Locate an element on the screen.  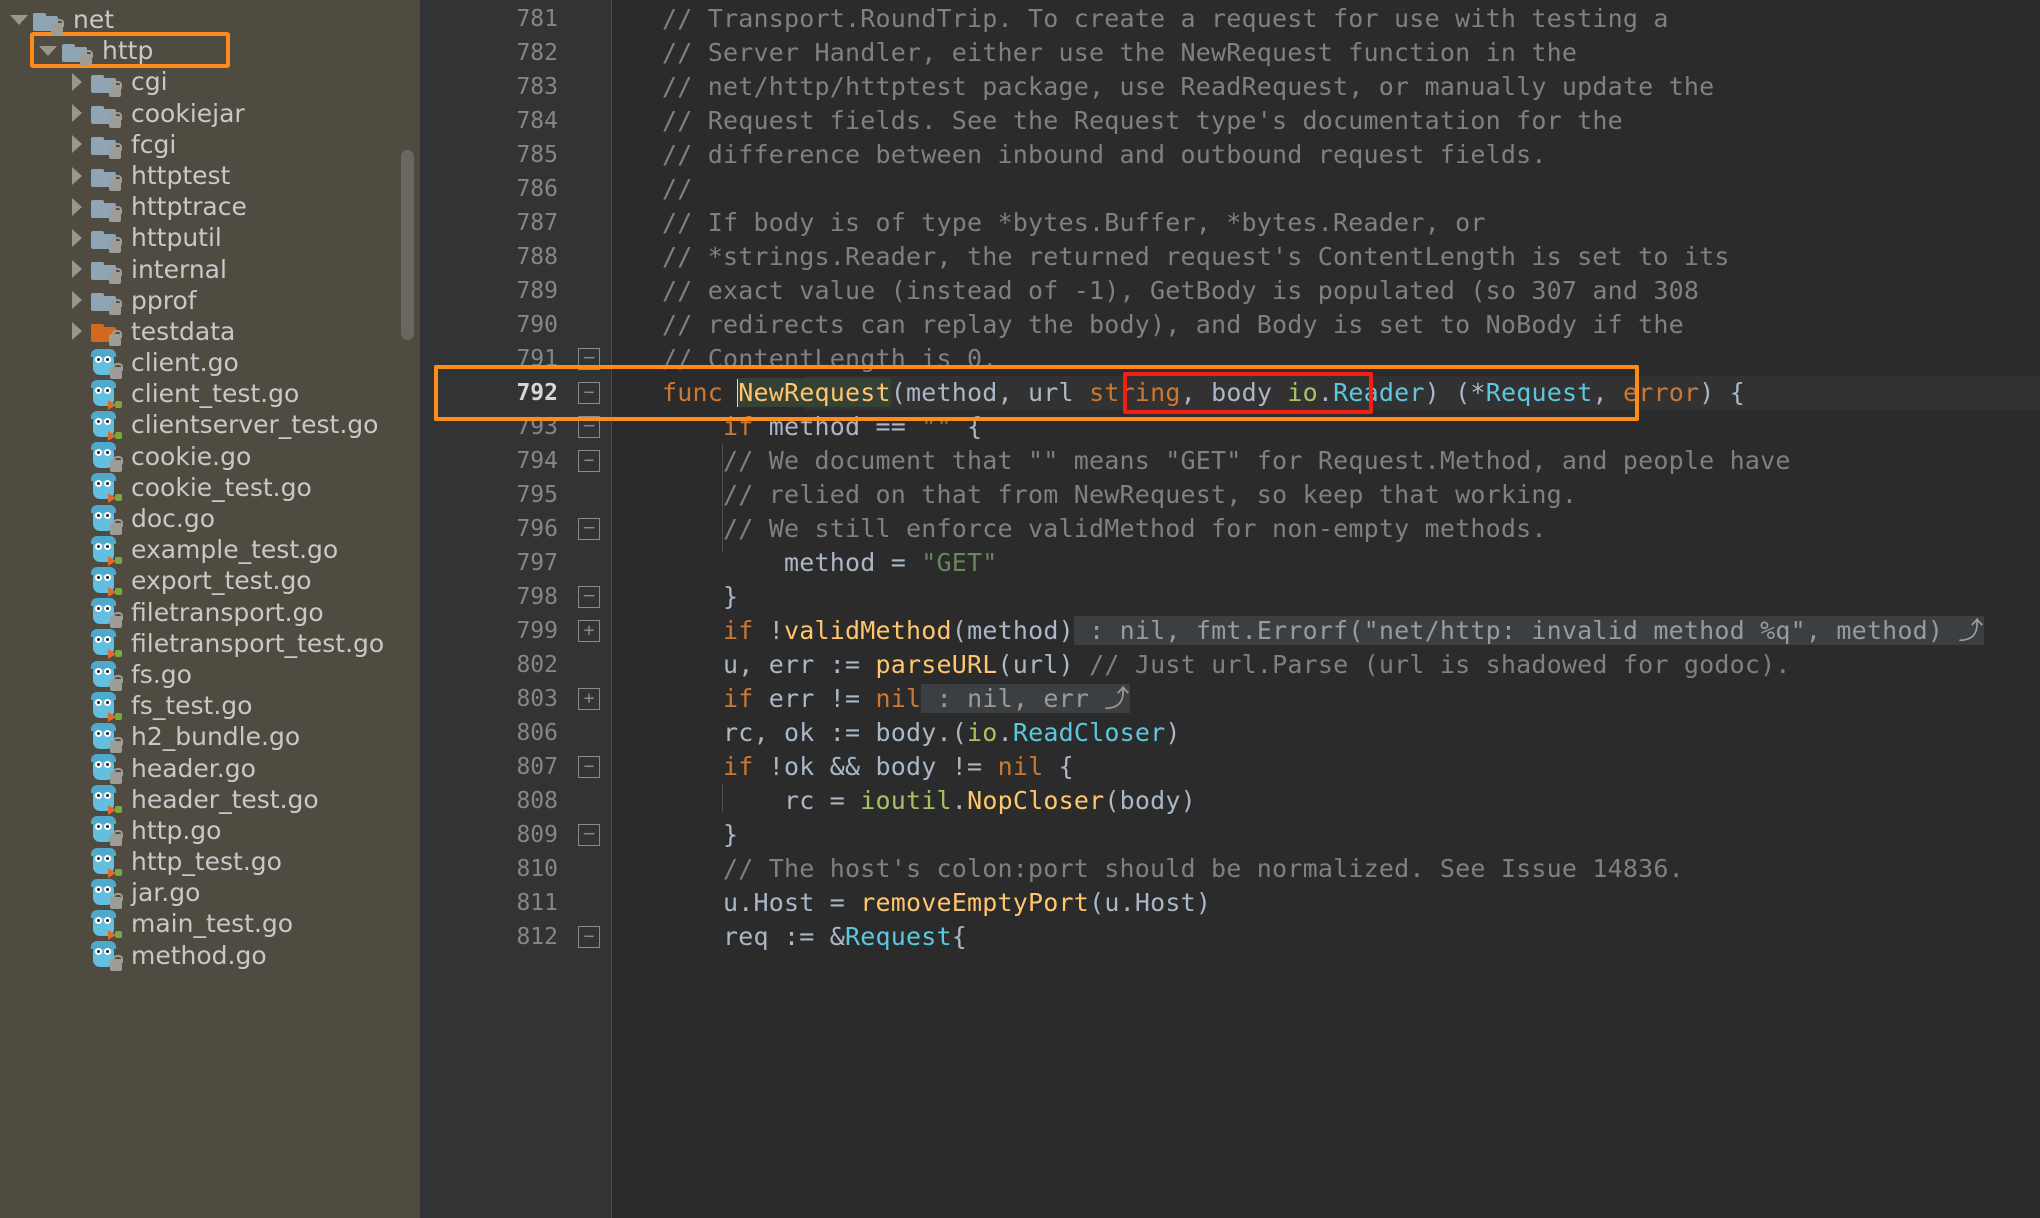
tree-item-h2_bundle-go: h2_bundle.go is located at coordinates (210, 737).